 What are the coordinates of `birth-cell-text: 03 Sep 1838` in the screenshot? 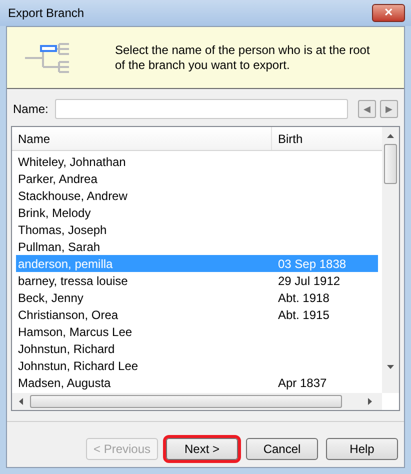 It's located at (312, 264).